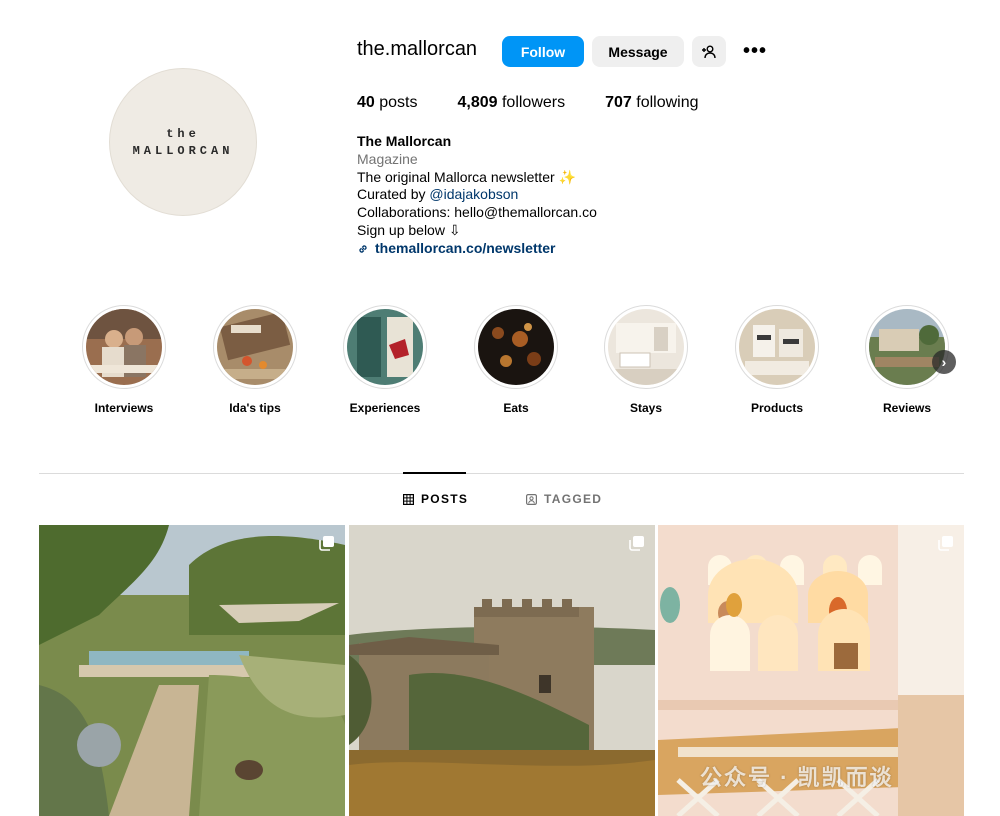 Image resolution: width=1000 pixels, height=816 pixels. Describe the element at coordinates (363, 249) in the screenshot. I see `link-icon` at that location.